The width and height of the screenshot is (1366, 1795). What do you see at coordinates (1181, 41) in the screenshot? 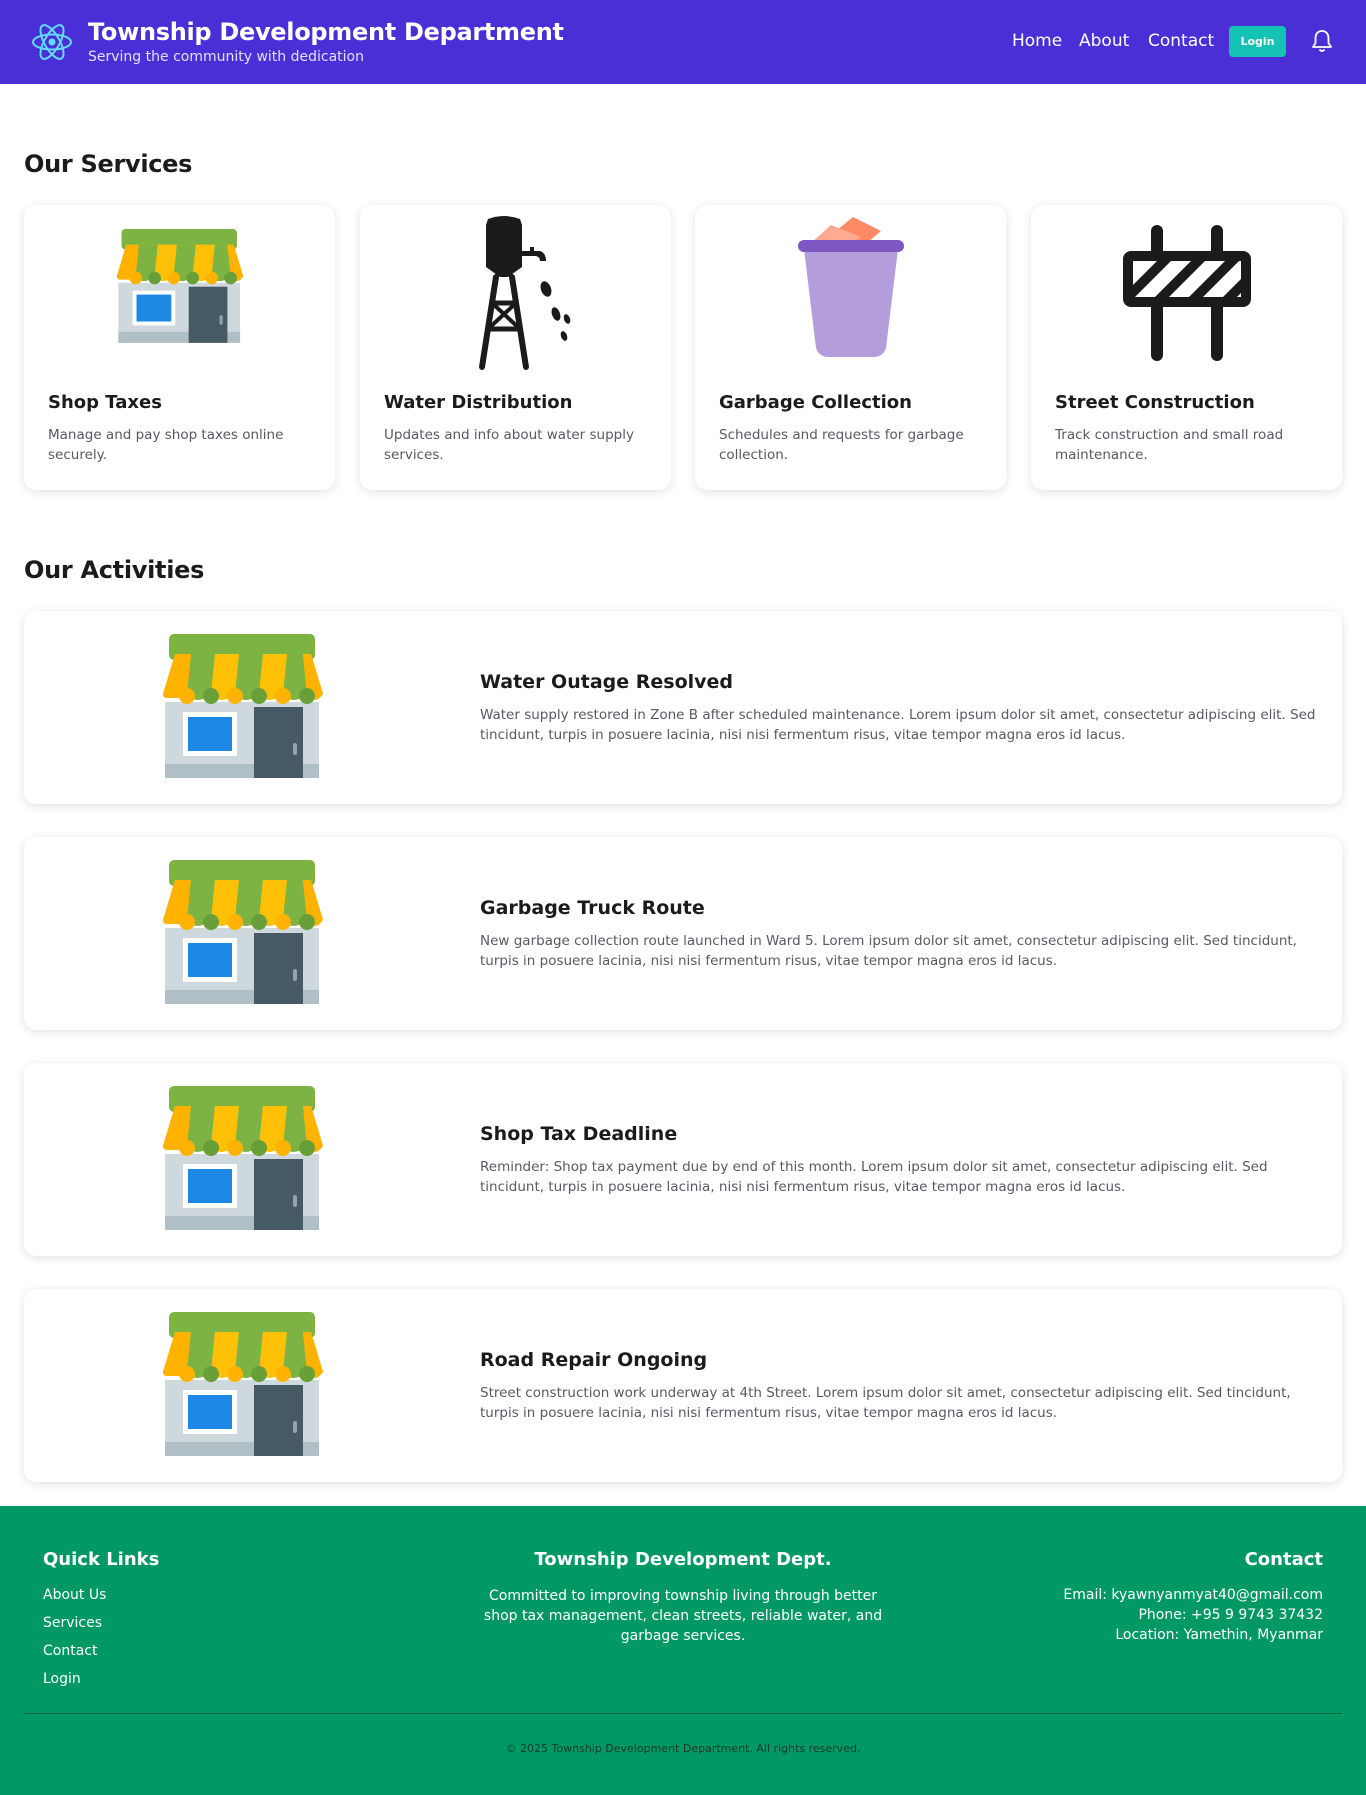
I see `nav-contact-link: Contact` at bounding box center [1181, 41].